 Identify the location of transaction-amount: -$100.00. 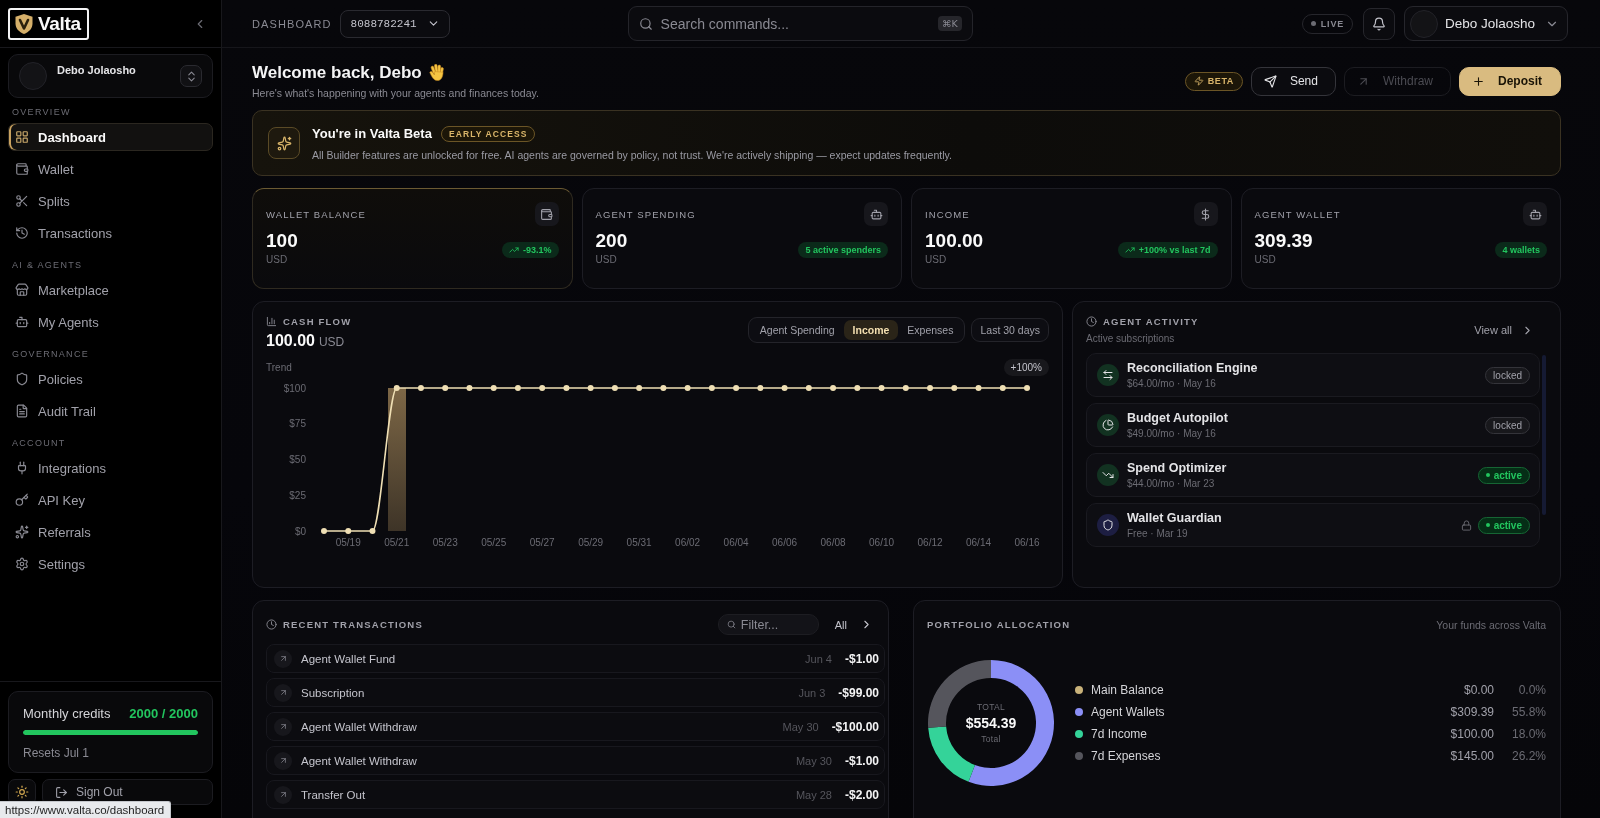
(855, 726).